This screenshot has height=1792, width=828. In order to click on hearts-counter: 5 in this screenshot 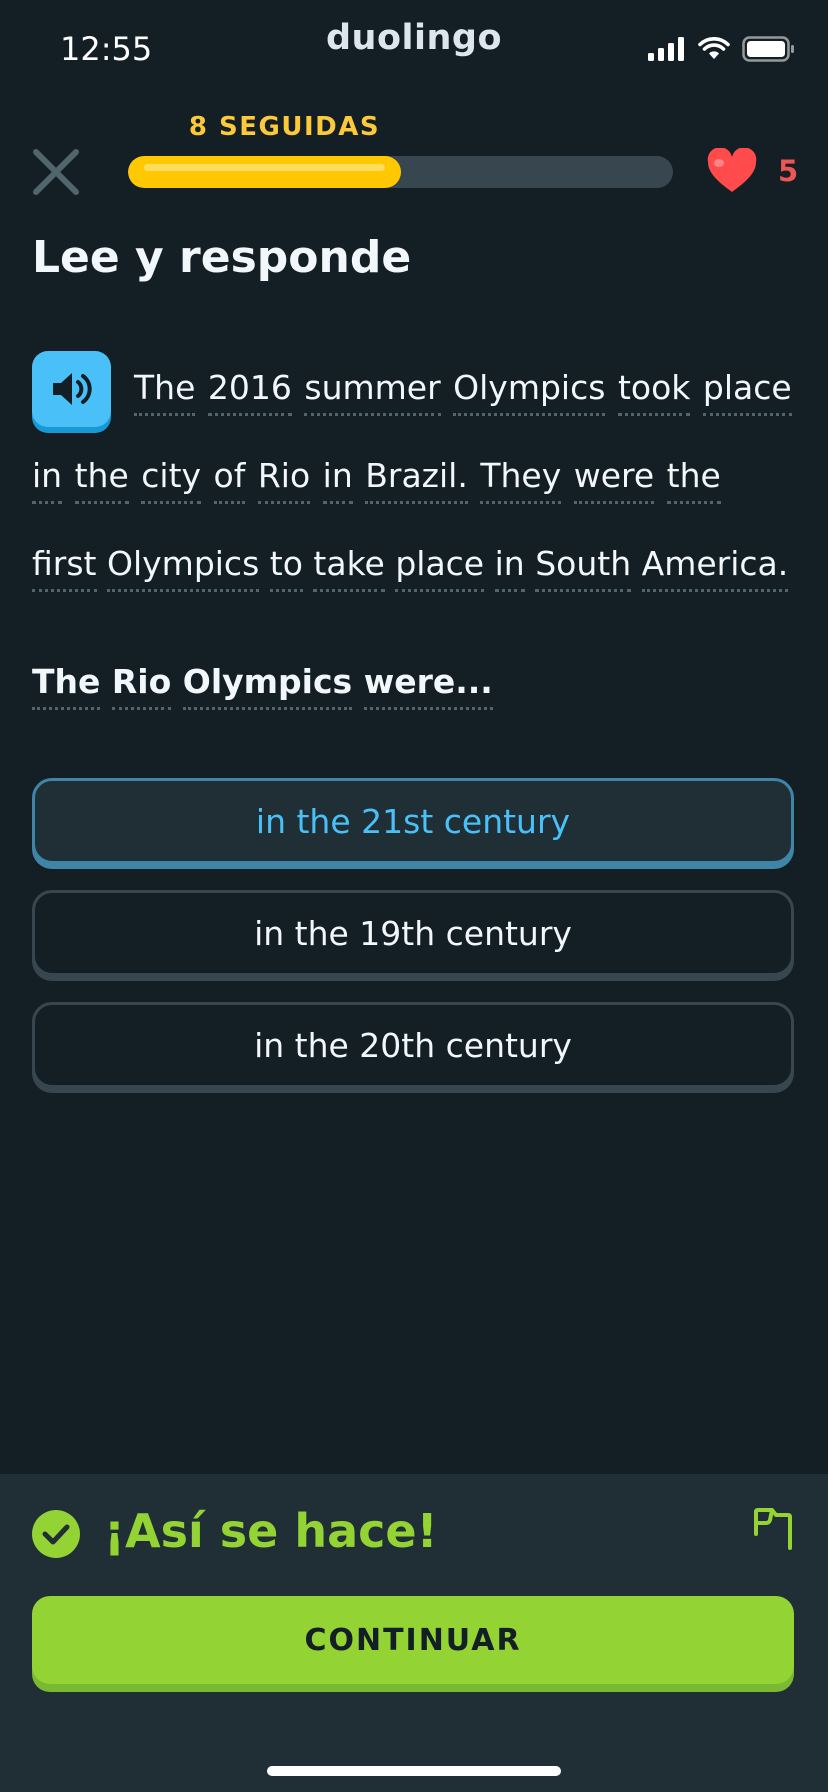, I will do `click(752, 171)`.